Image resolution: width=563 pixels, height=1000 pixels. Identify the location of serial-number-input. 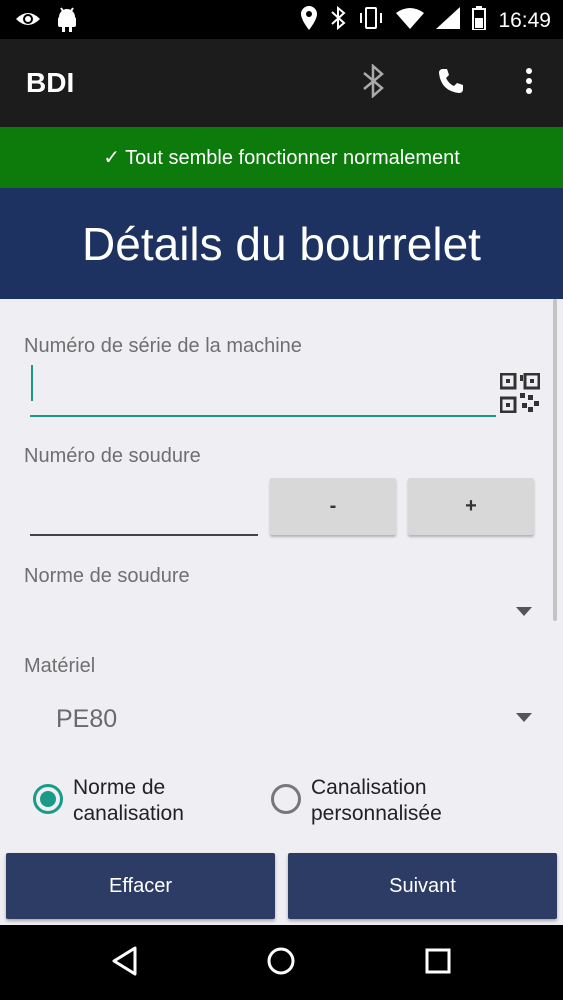
(263, 391).